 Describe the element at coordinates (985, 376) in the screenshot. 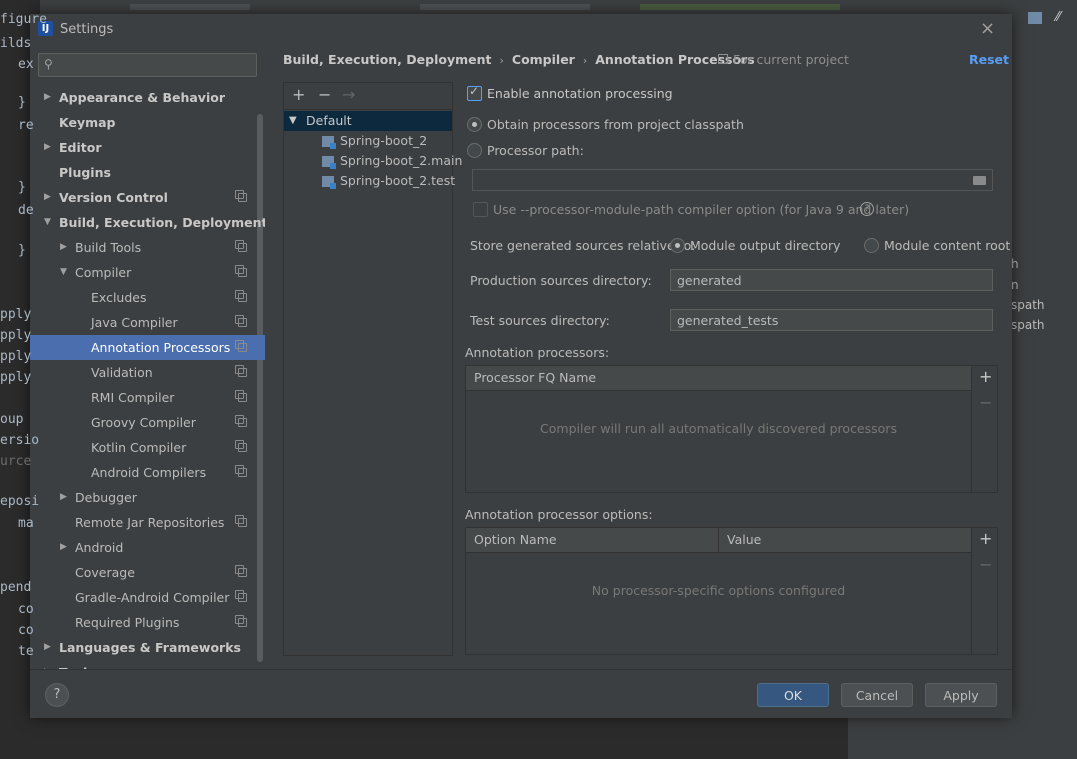

I see `add-processor-button: +` at that location.